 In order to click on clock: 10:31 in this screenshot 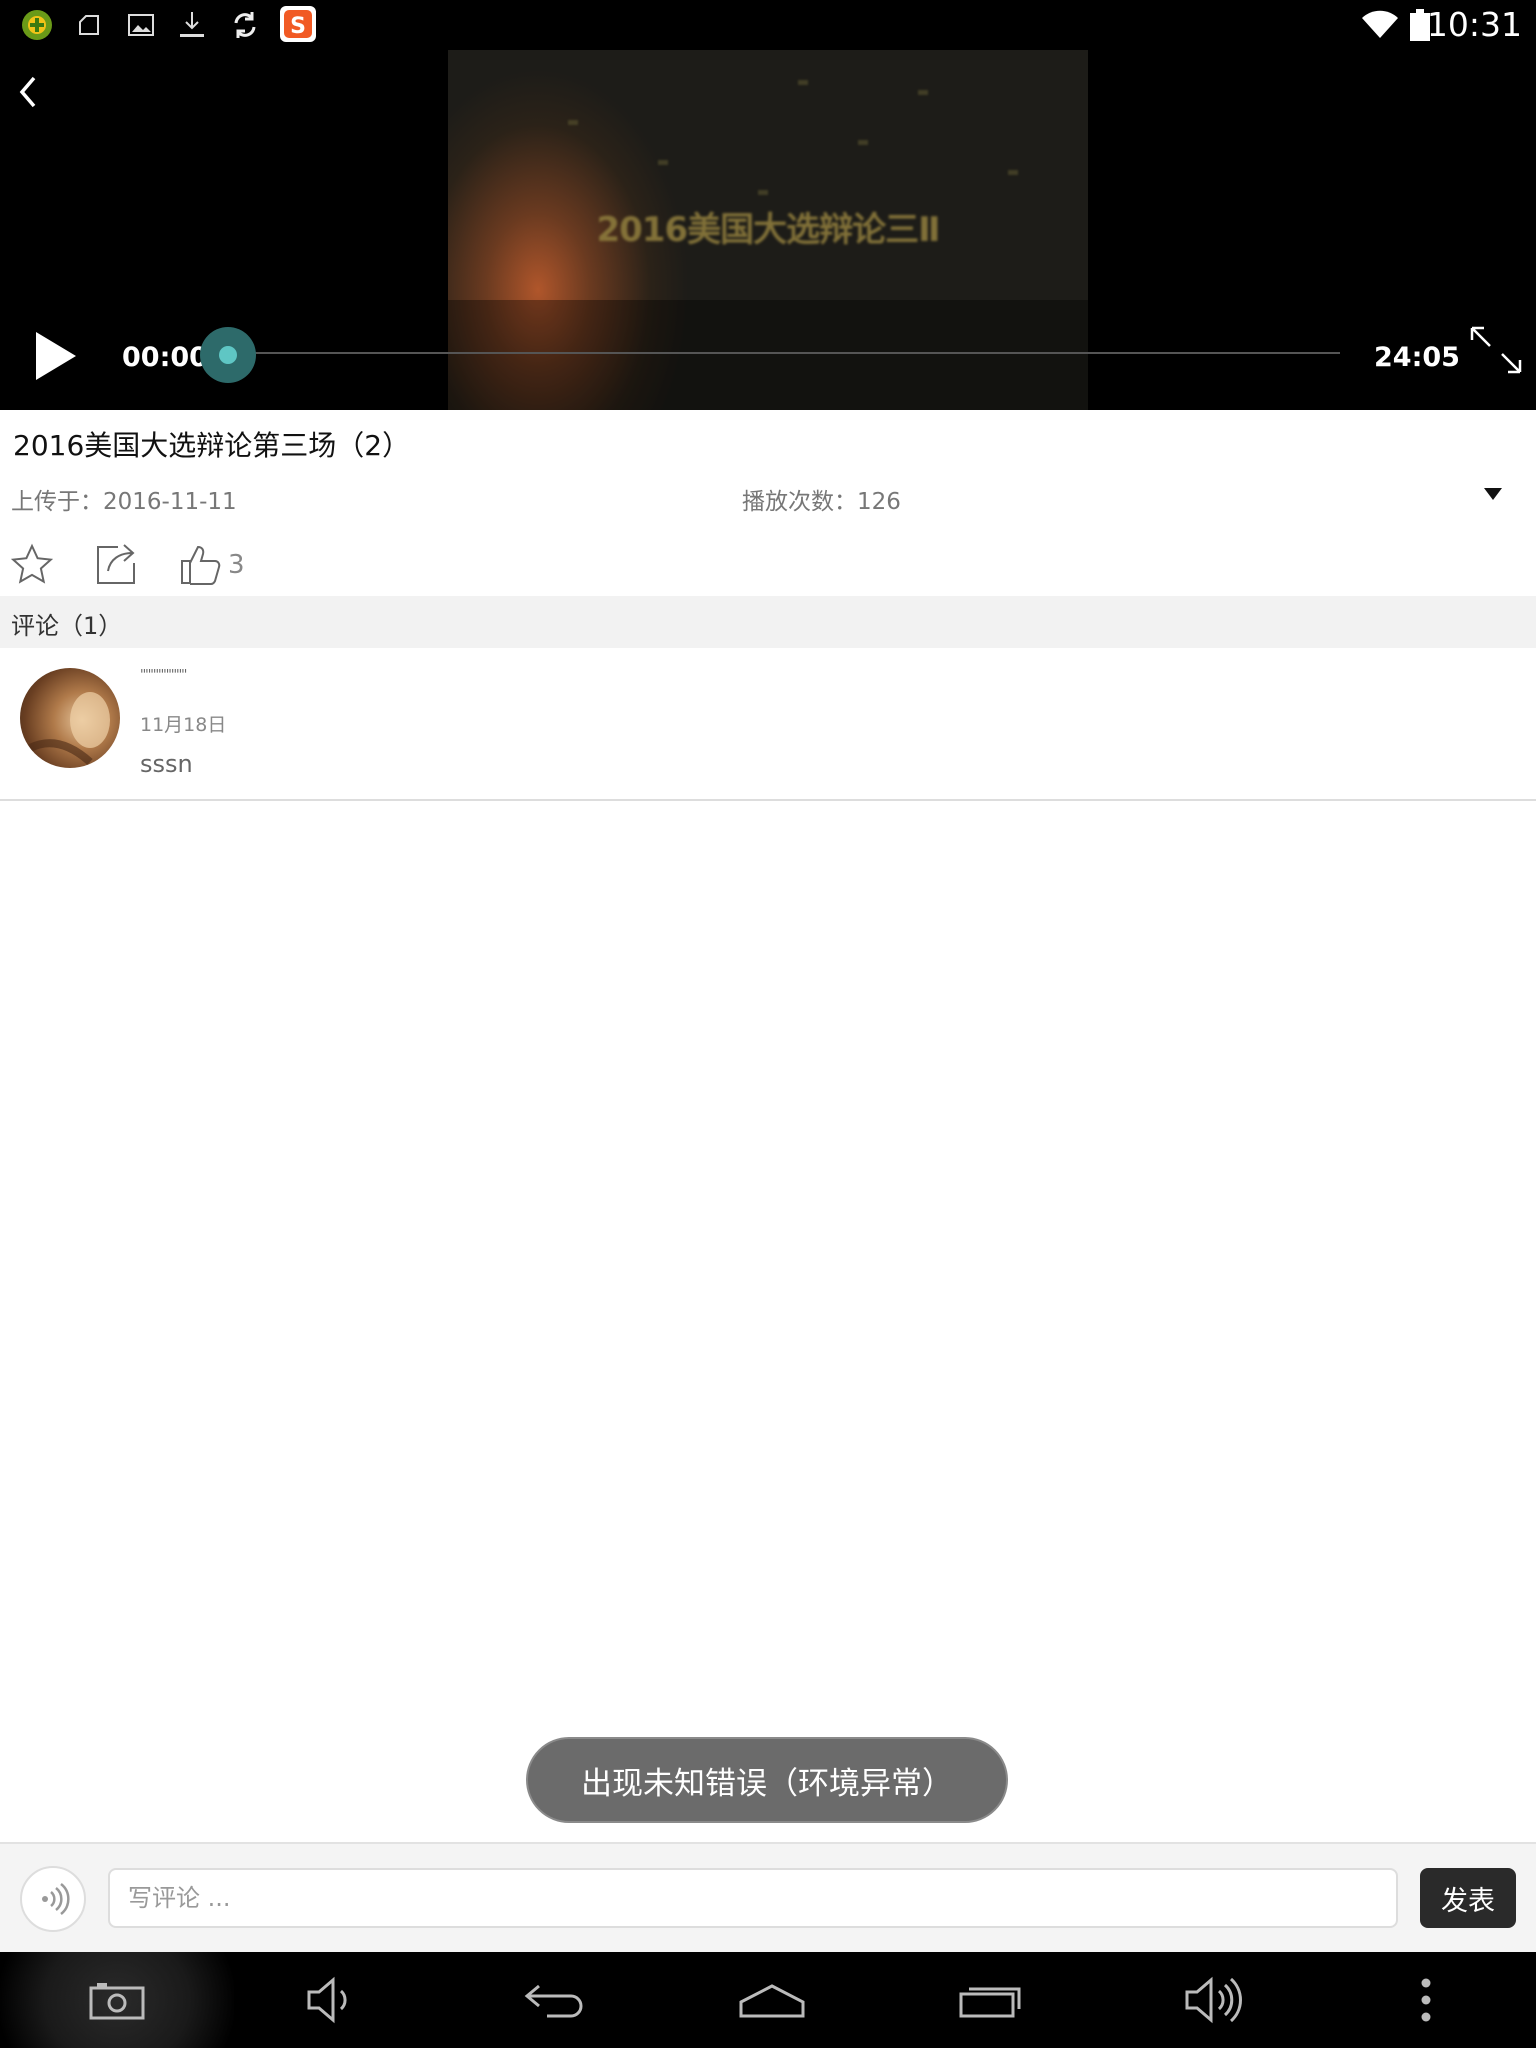, I will do `click(1474, 24)`.